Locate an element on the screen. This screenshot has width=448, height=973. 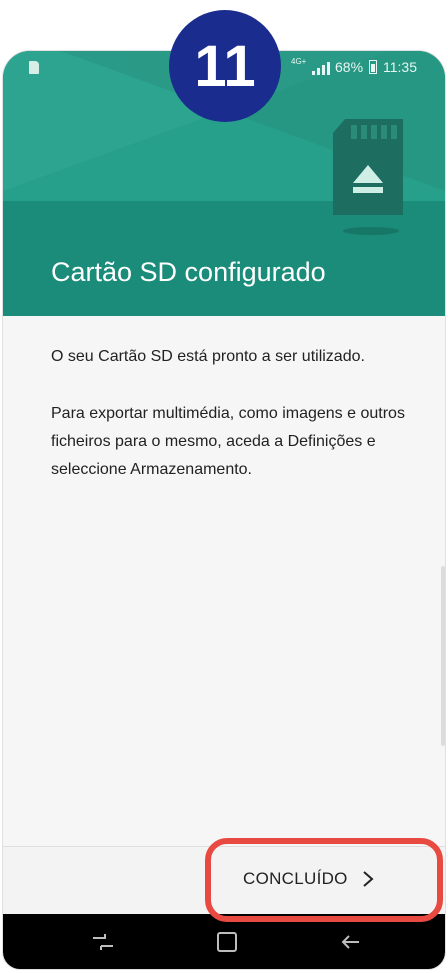
done-button: CONCLUÍDO is located at coordinates (308, 879).